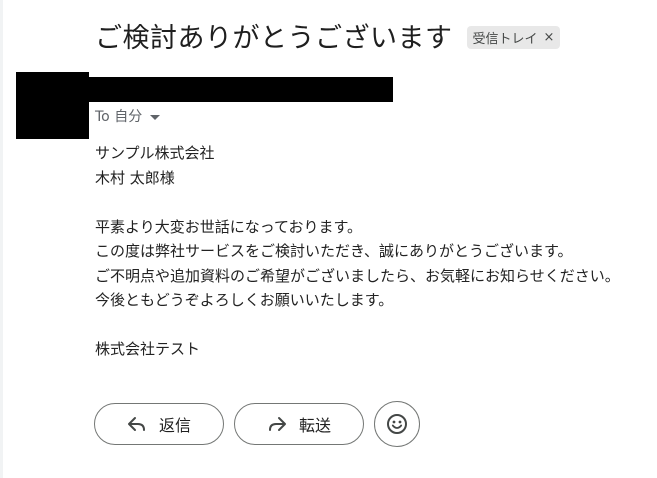 This screenshot has height=478, width=657. Describe the element at coordinates (314, 425) in the screenshot. I see `forward-label: 転送` at that location.